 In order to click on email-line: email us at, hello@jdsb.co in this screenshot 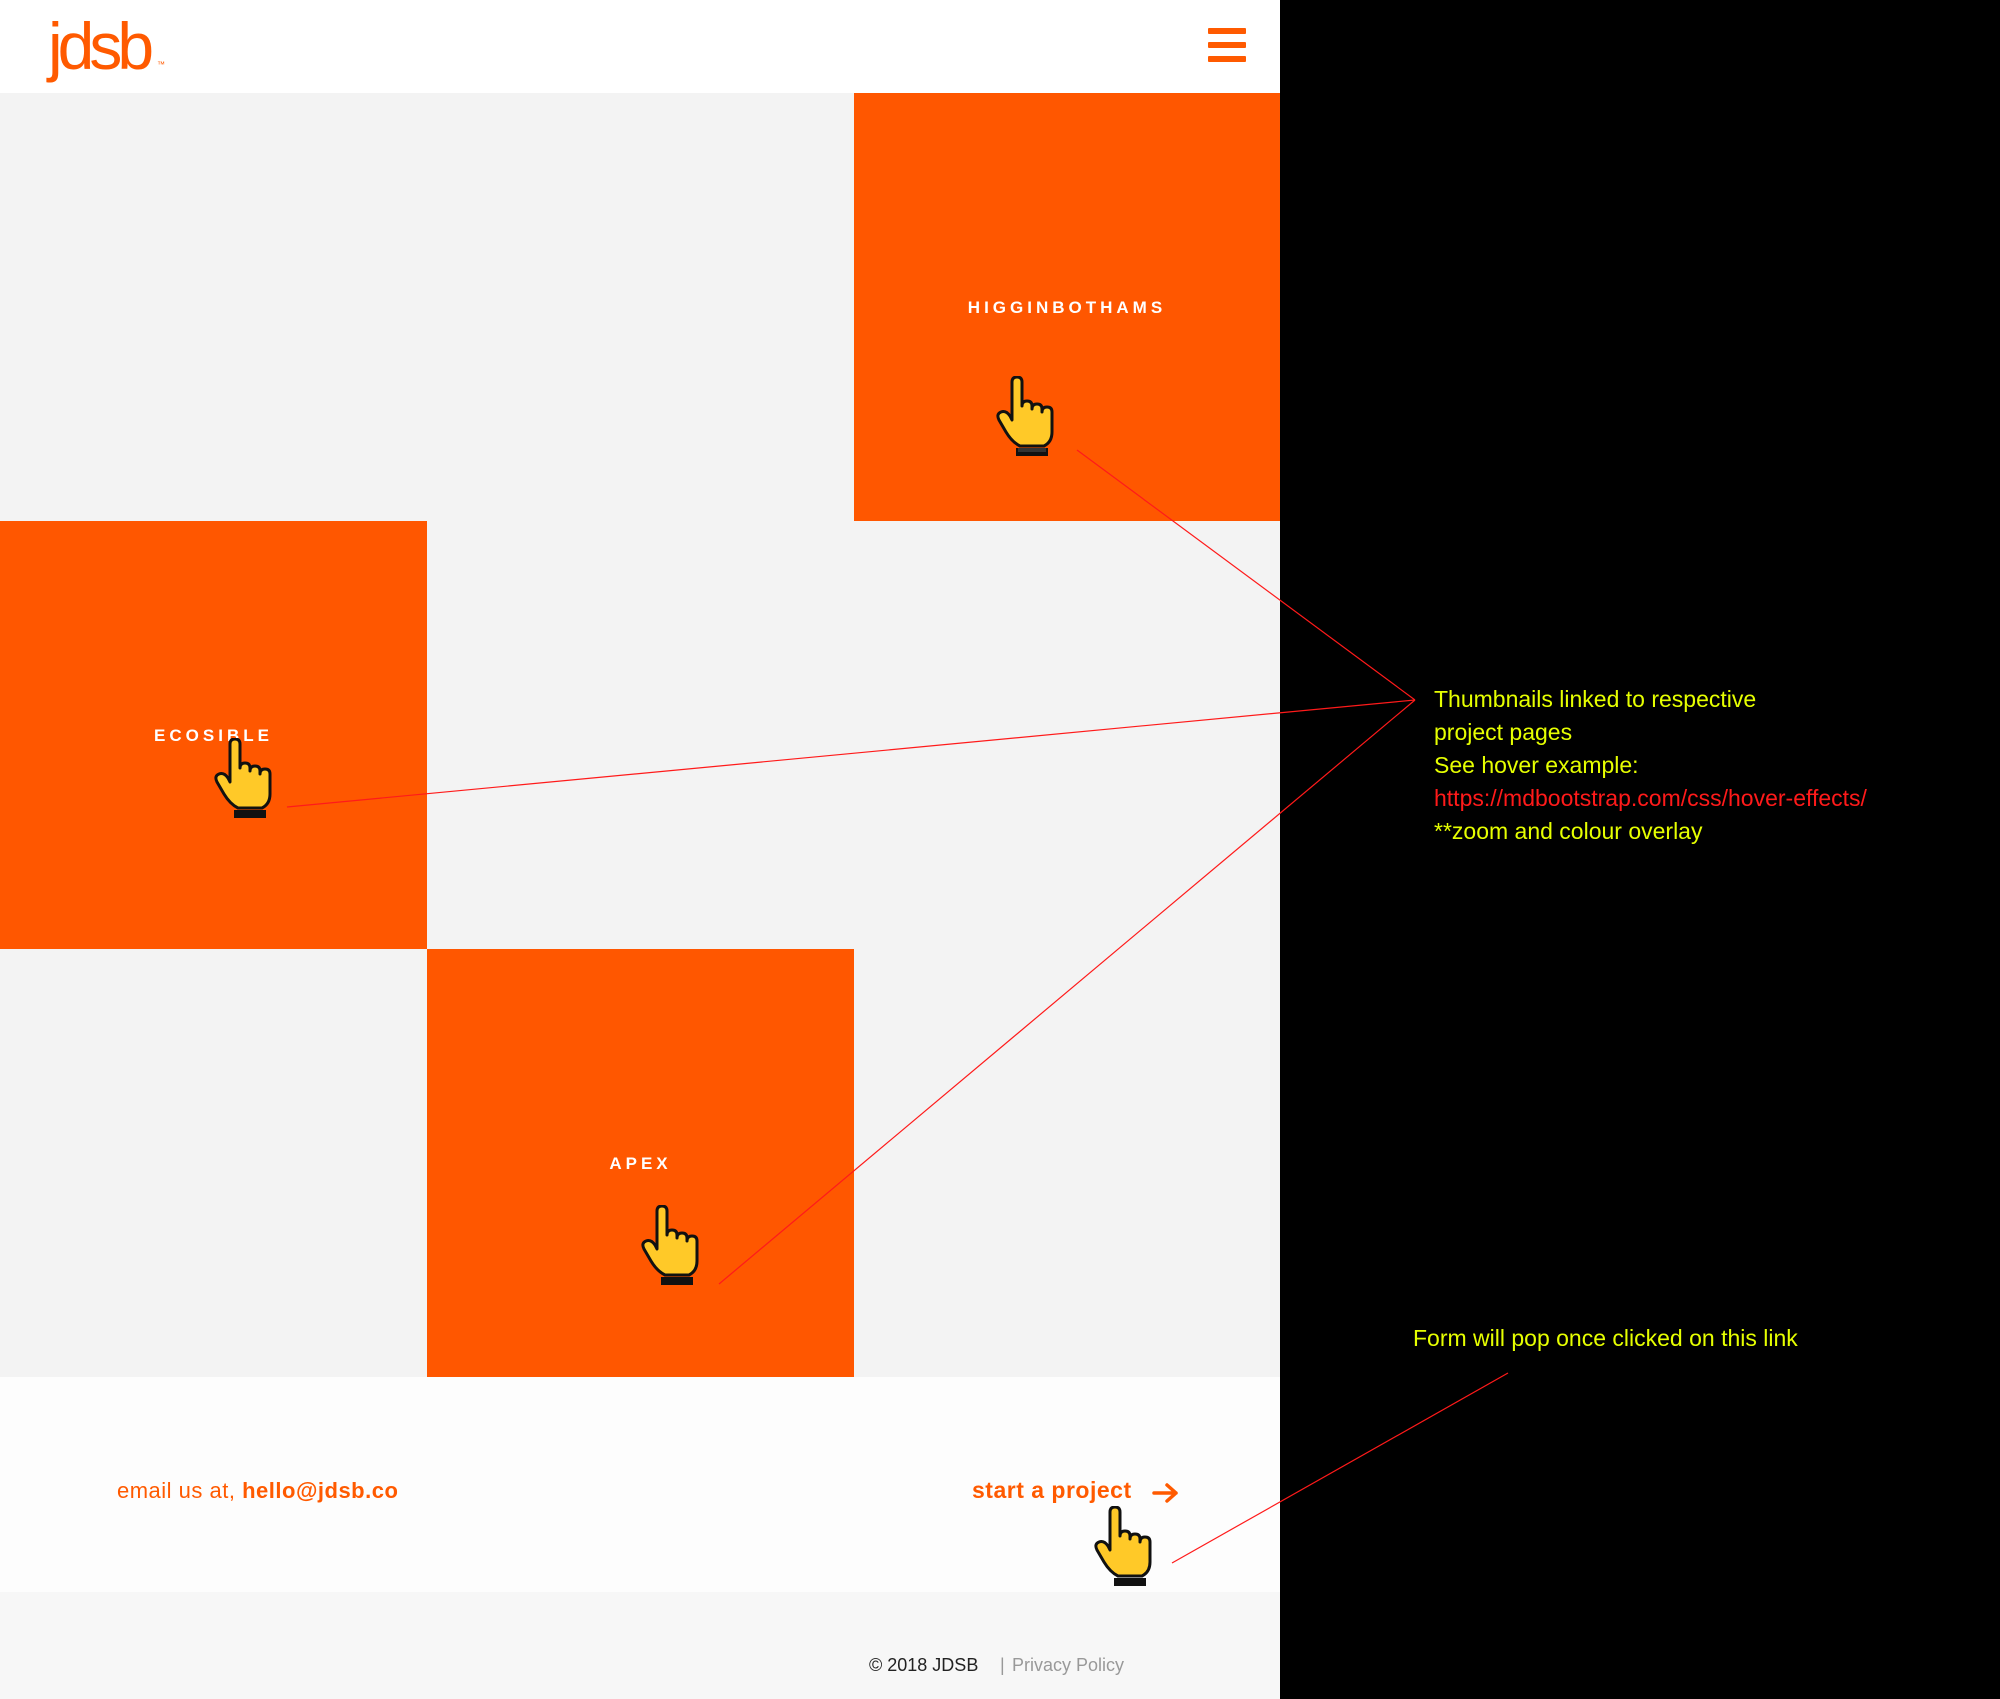, I will do `click(257, 1491)`.